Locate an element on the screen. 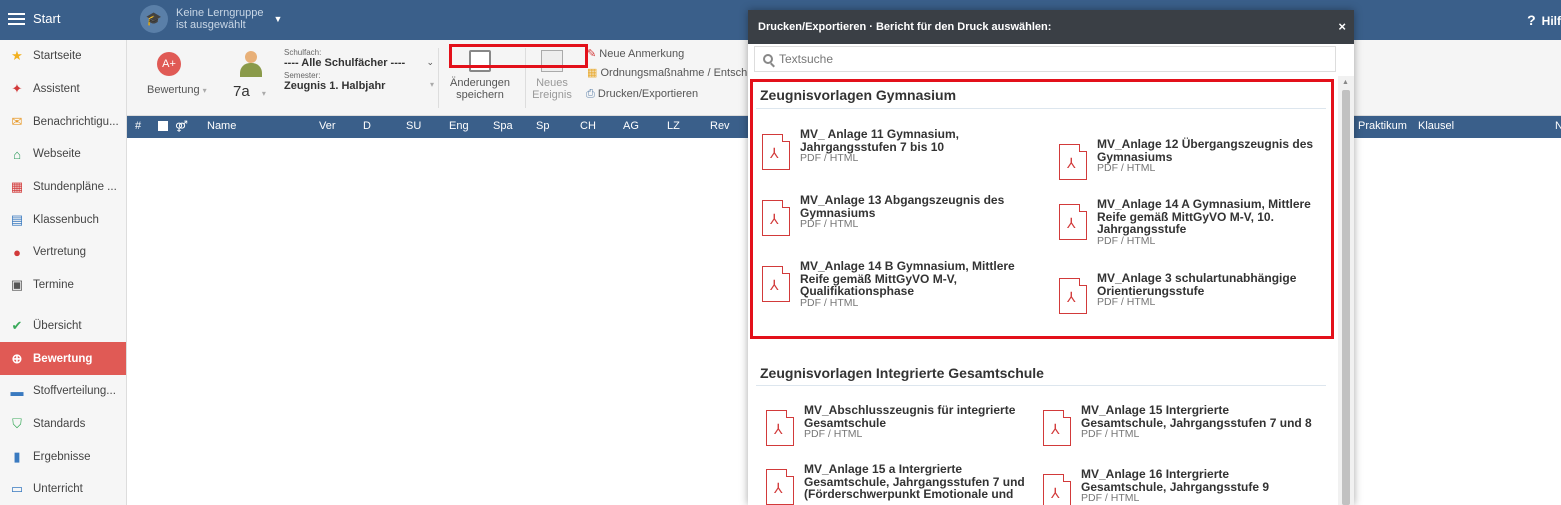 This screenshot has width=1561, height=505. learning-group-selector: 🎓 Keine Lerngruppe ist ausgewählt ▼ is located at coordinates (211, 19).